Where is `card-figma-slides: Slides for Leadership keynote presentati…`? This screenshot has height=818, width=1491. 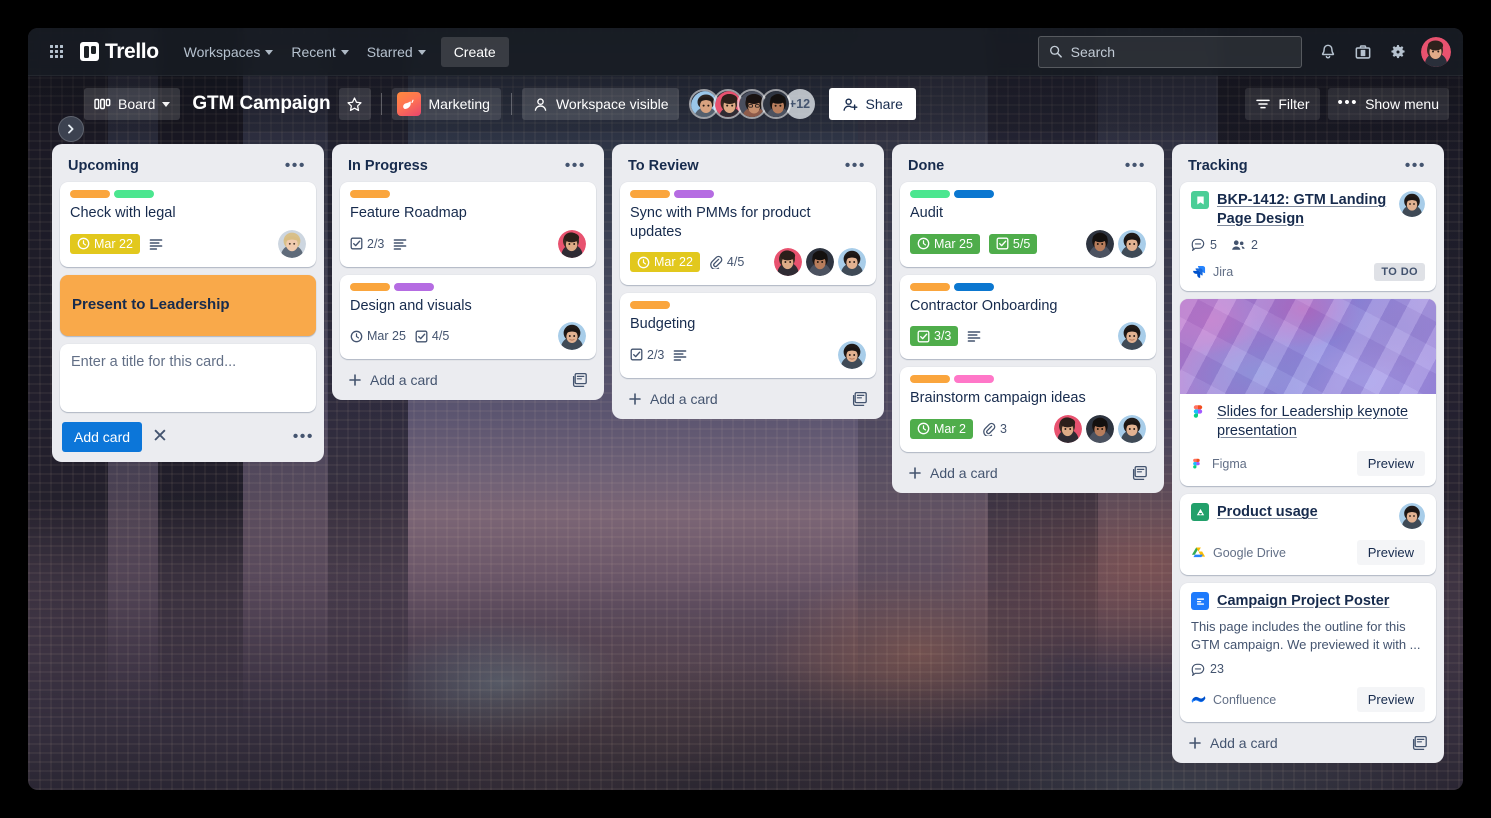 card-figma-slides: Slides for Leadership keynote presentati… is located at coordinates (1308, 392).